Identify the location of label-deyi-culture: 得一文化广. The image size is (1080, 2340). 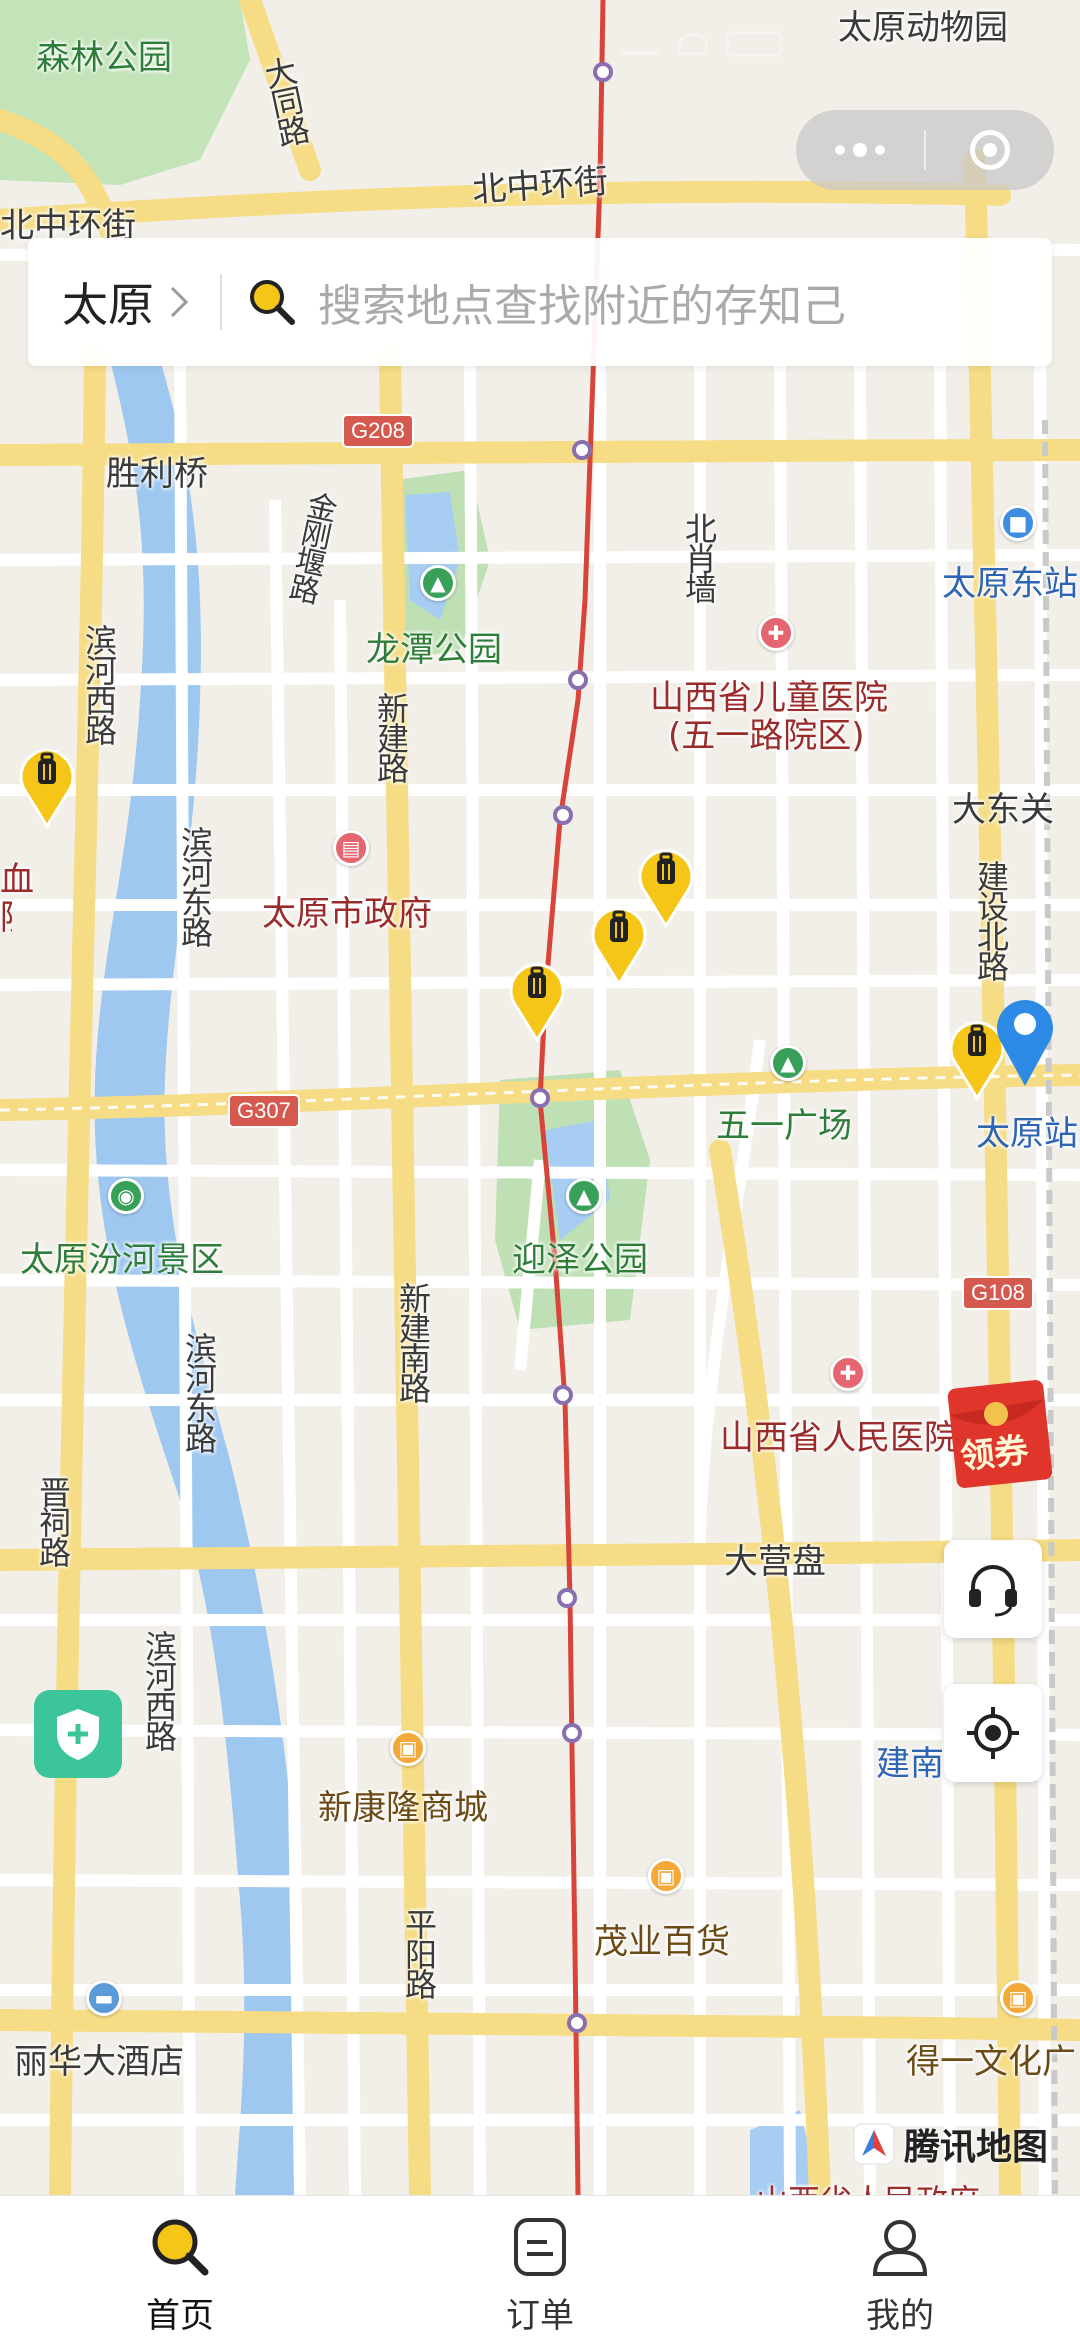
(991, 2062).